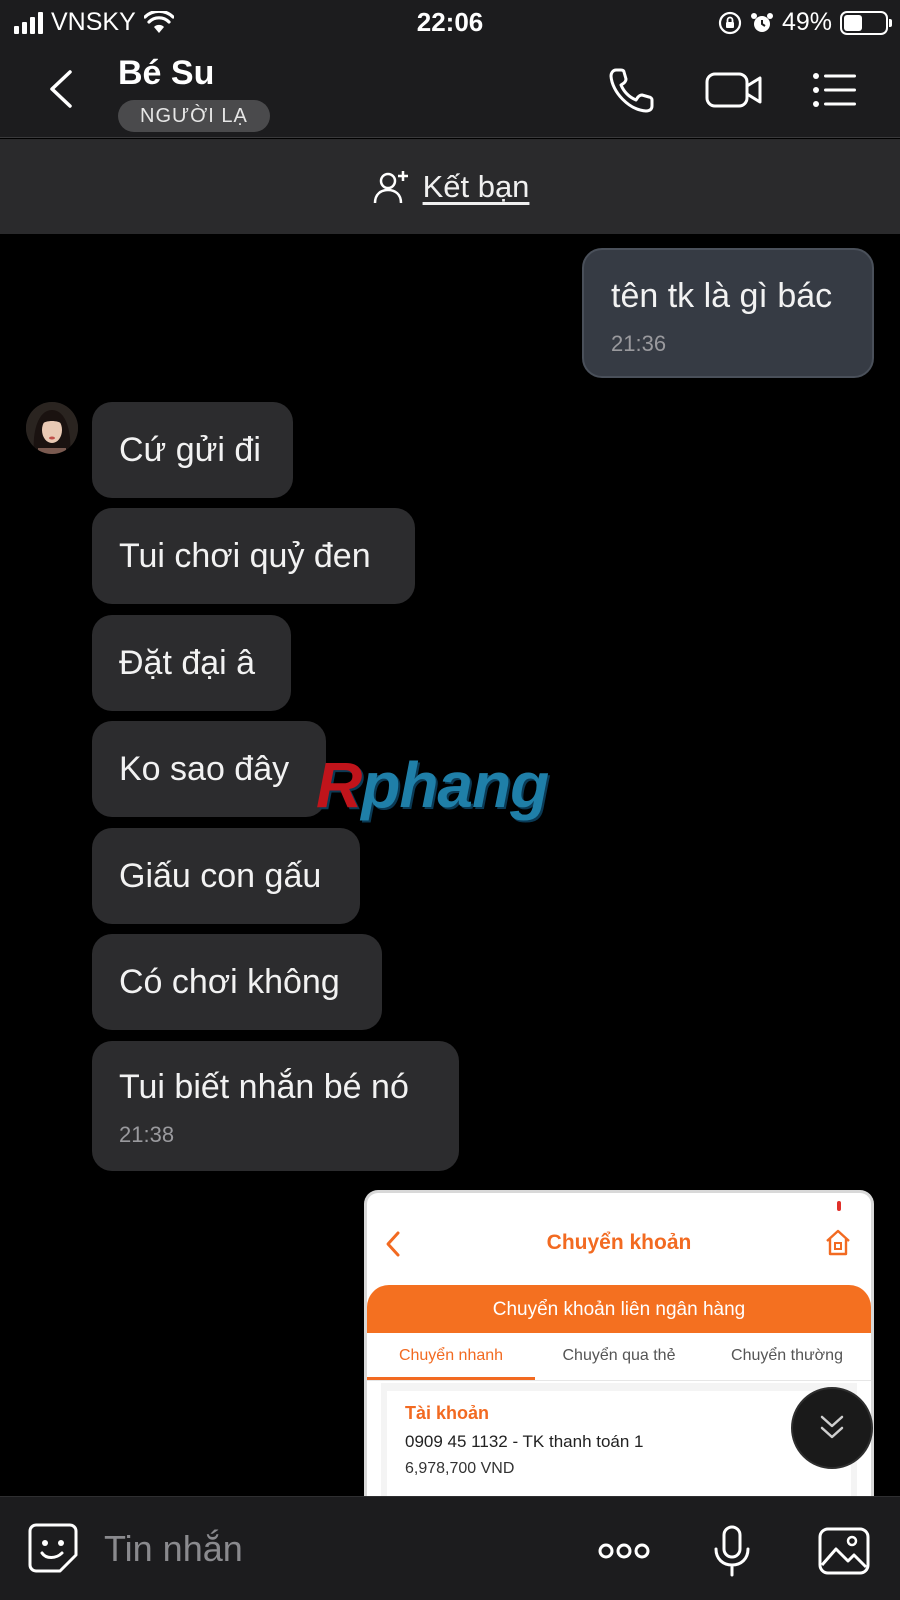 This screenshot has width=900, height=1600. What do you see at coordinates (220, 876) in the screenshot?
I see `message-text: Giấu con gấu` at bounding box center [220, 876].